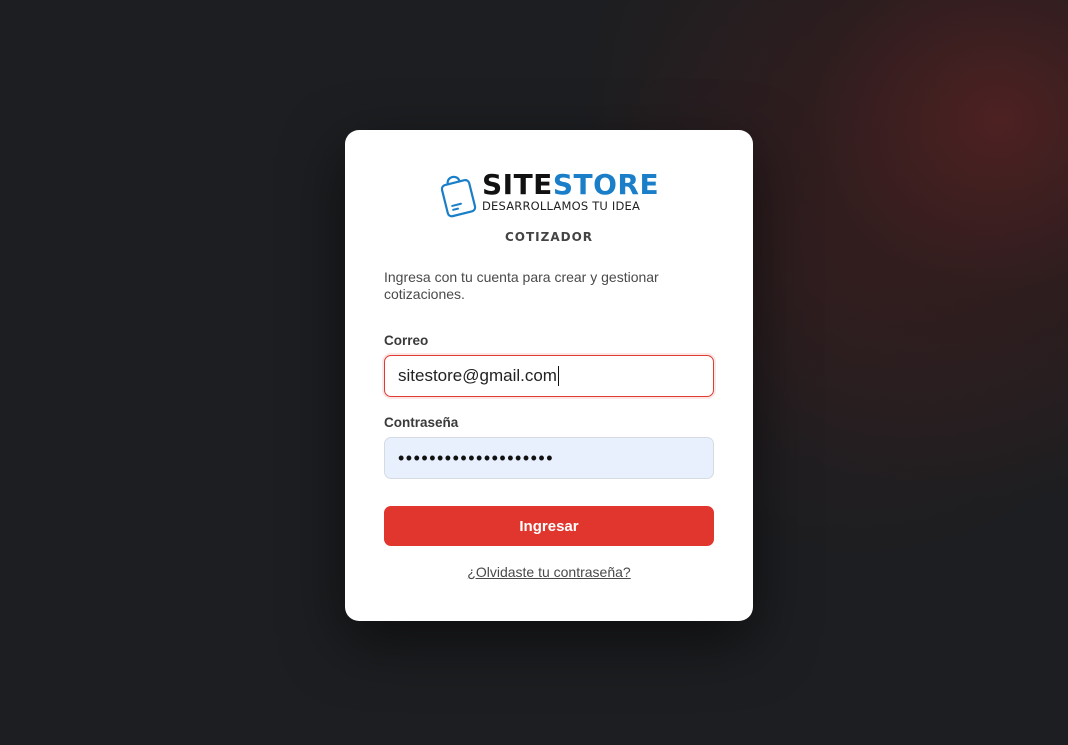  What do you see at coordinates (476, 457) in the screenshot?
I see `password-mask: ••••••••••••••••••••` at bounding box center [476, 457].